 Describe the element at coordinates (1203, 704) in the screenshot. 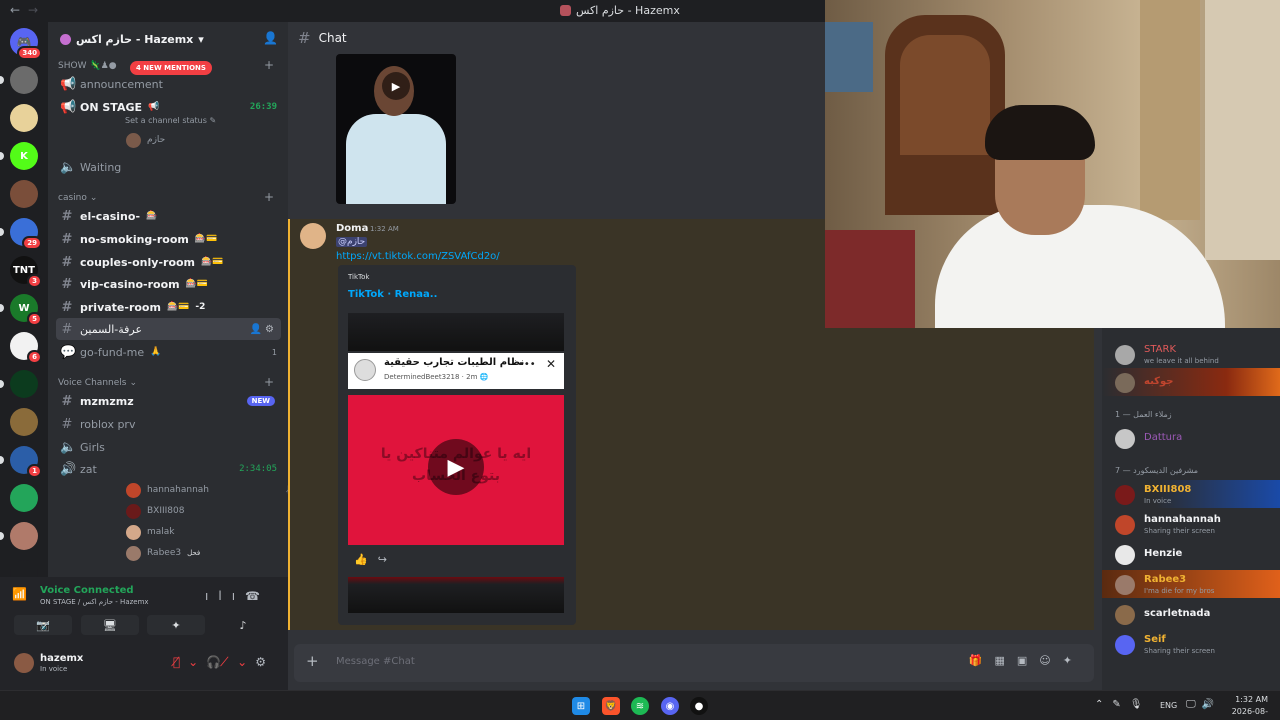

I see `network-volume-icons: 🖵🔊` at that location.